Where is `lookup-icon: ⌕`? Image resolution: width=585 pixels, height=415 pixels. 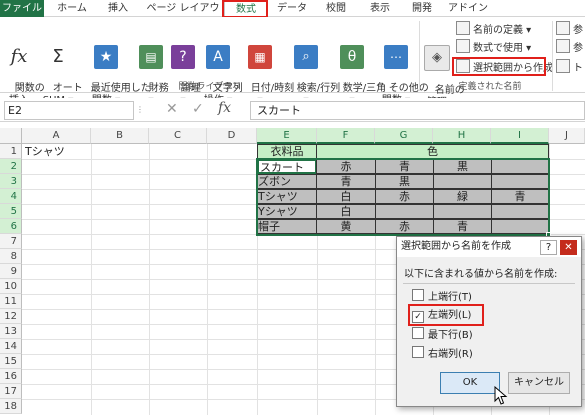 lookup-icon: ⌕ is located at coordinates (306, 57).